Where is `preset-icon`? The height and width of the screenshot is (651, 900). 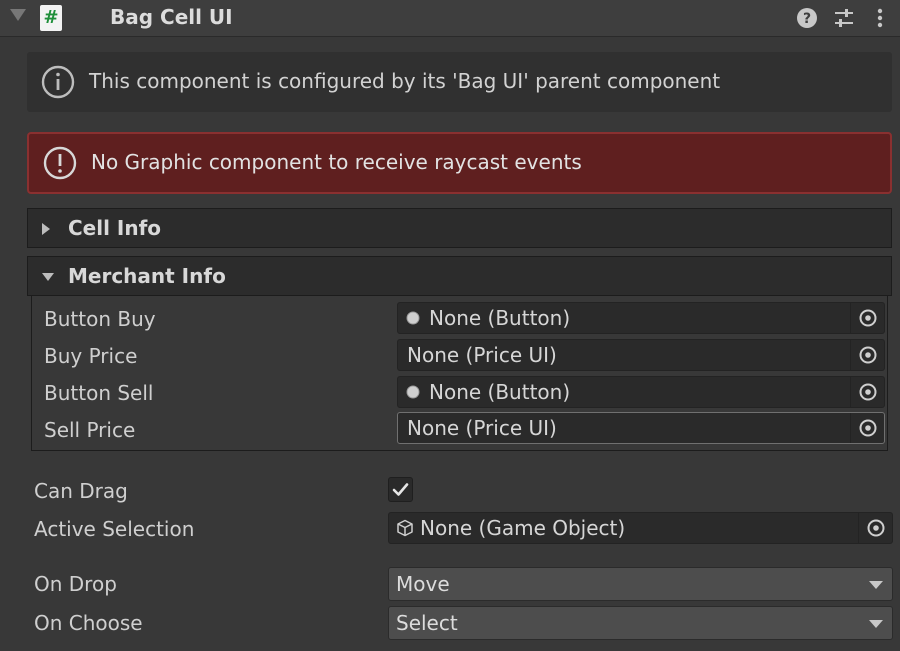
preset-icon is located at coordinates (844, 18).